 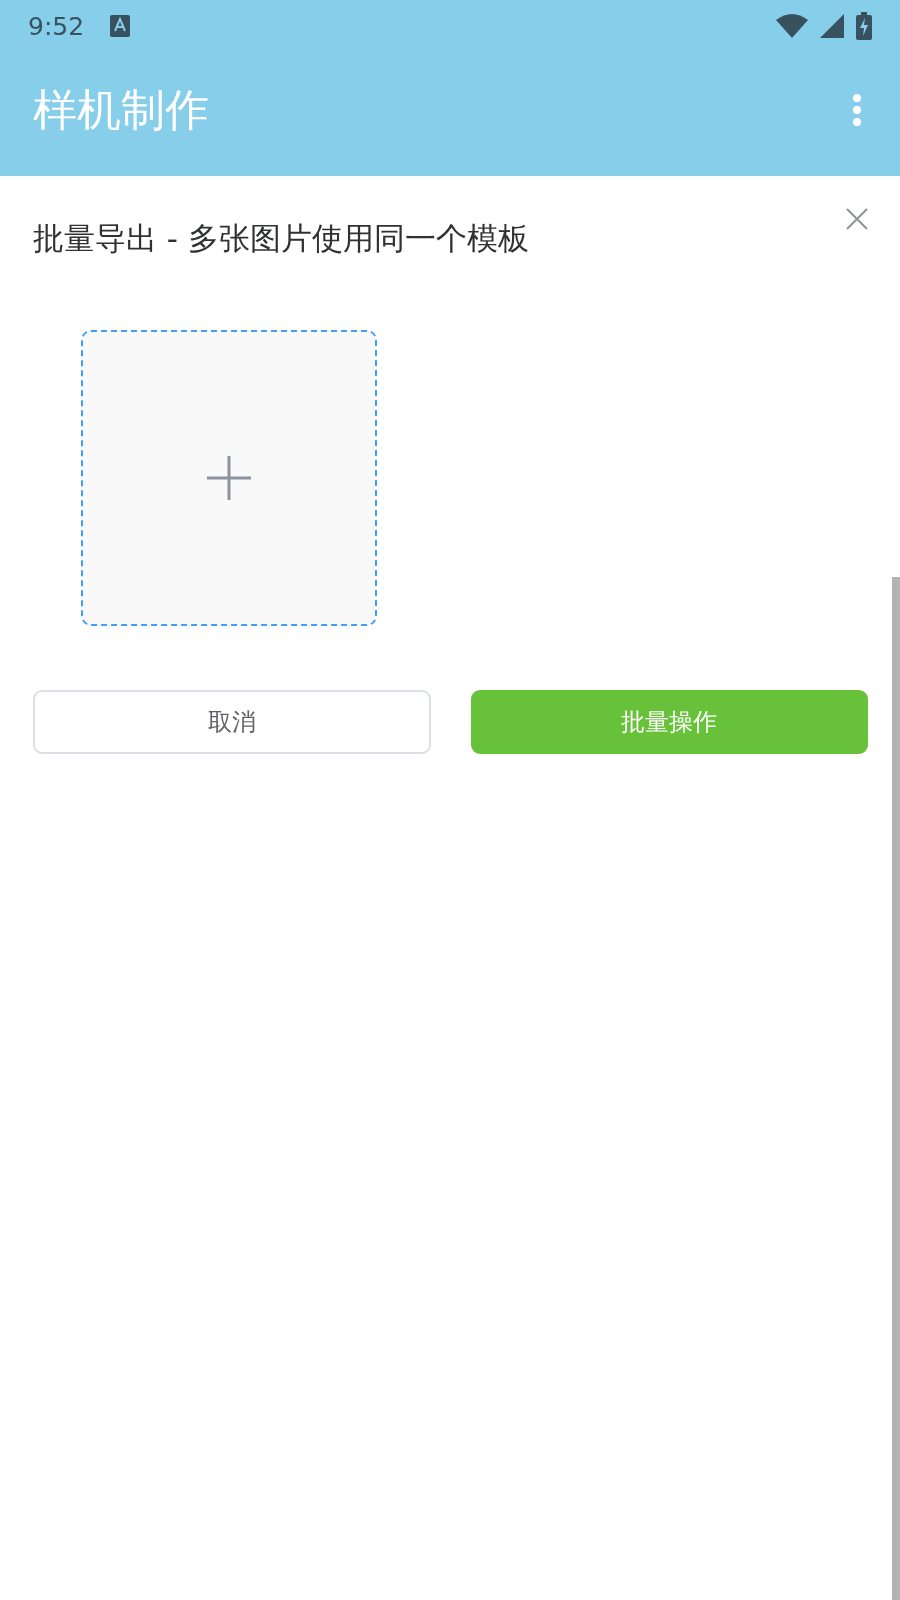 What do you see at coordinates (864, 26) in the screenshot?
I see `battery-icon` at bounding box center [864, 26].